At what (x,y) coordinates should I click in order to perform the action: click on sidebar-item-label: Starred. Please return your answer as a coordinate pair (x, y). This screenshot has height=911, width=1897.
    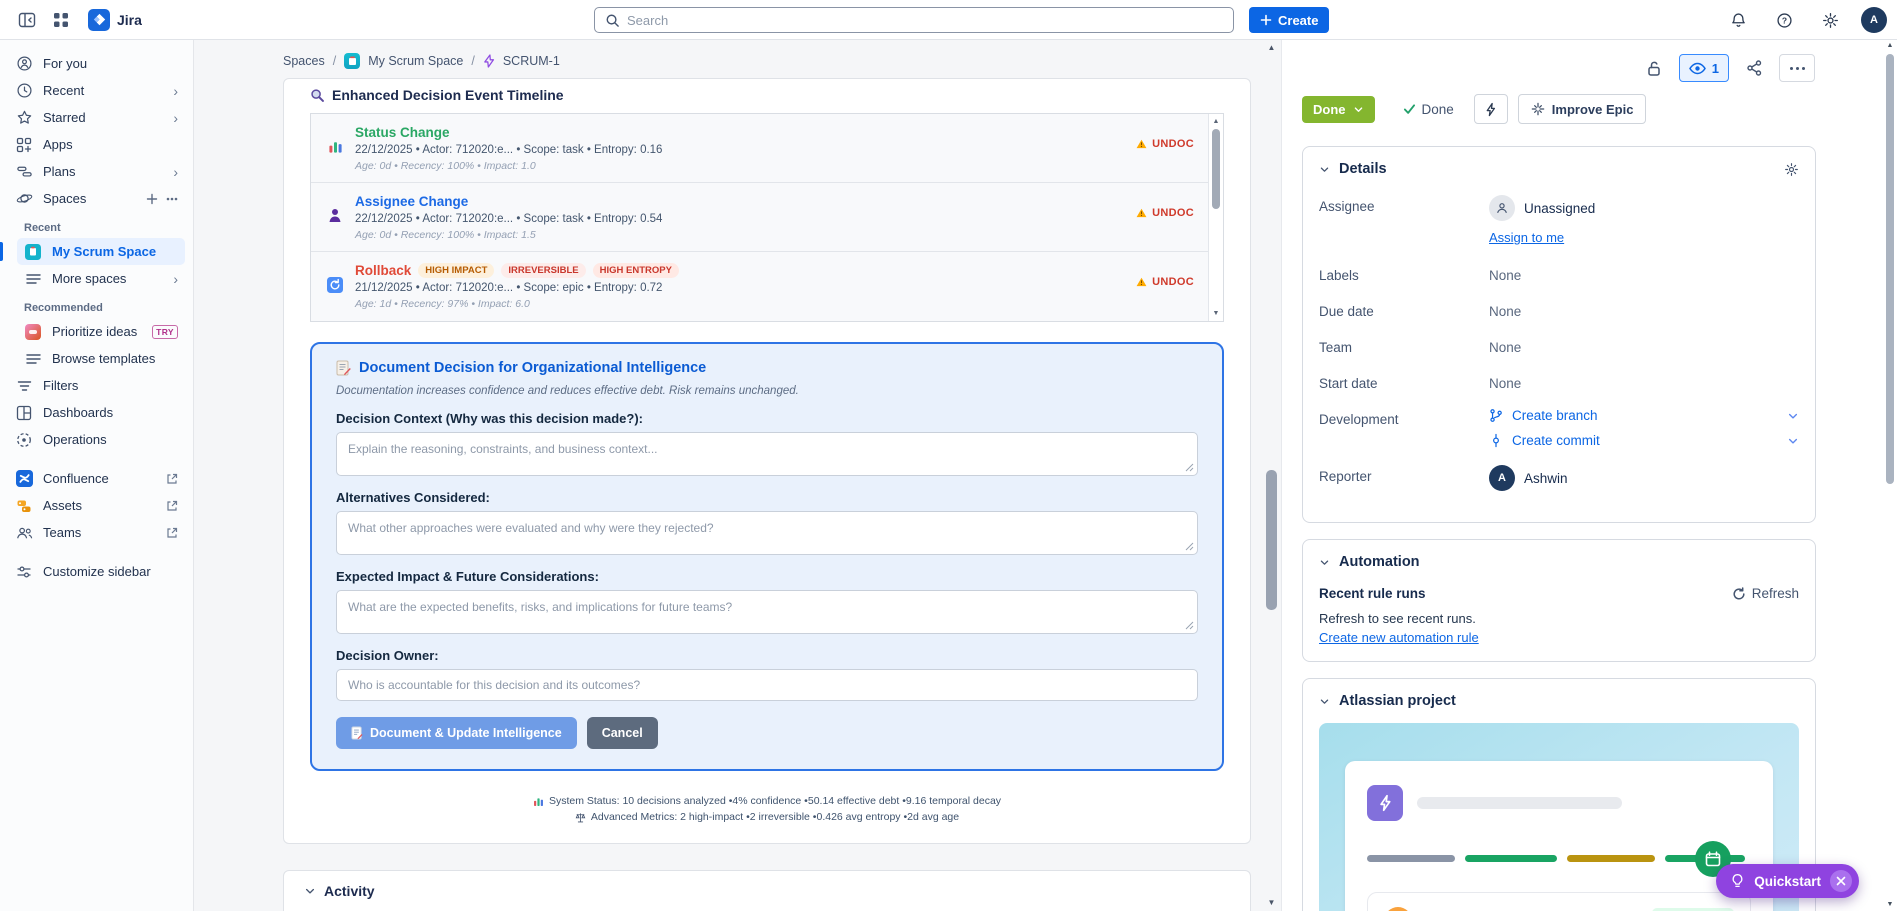
    Looking at the image, I should click on (64, 117).